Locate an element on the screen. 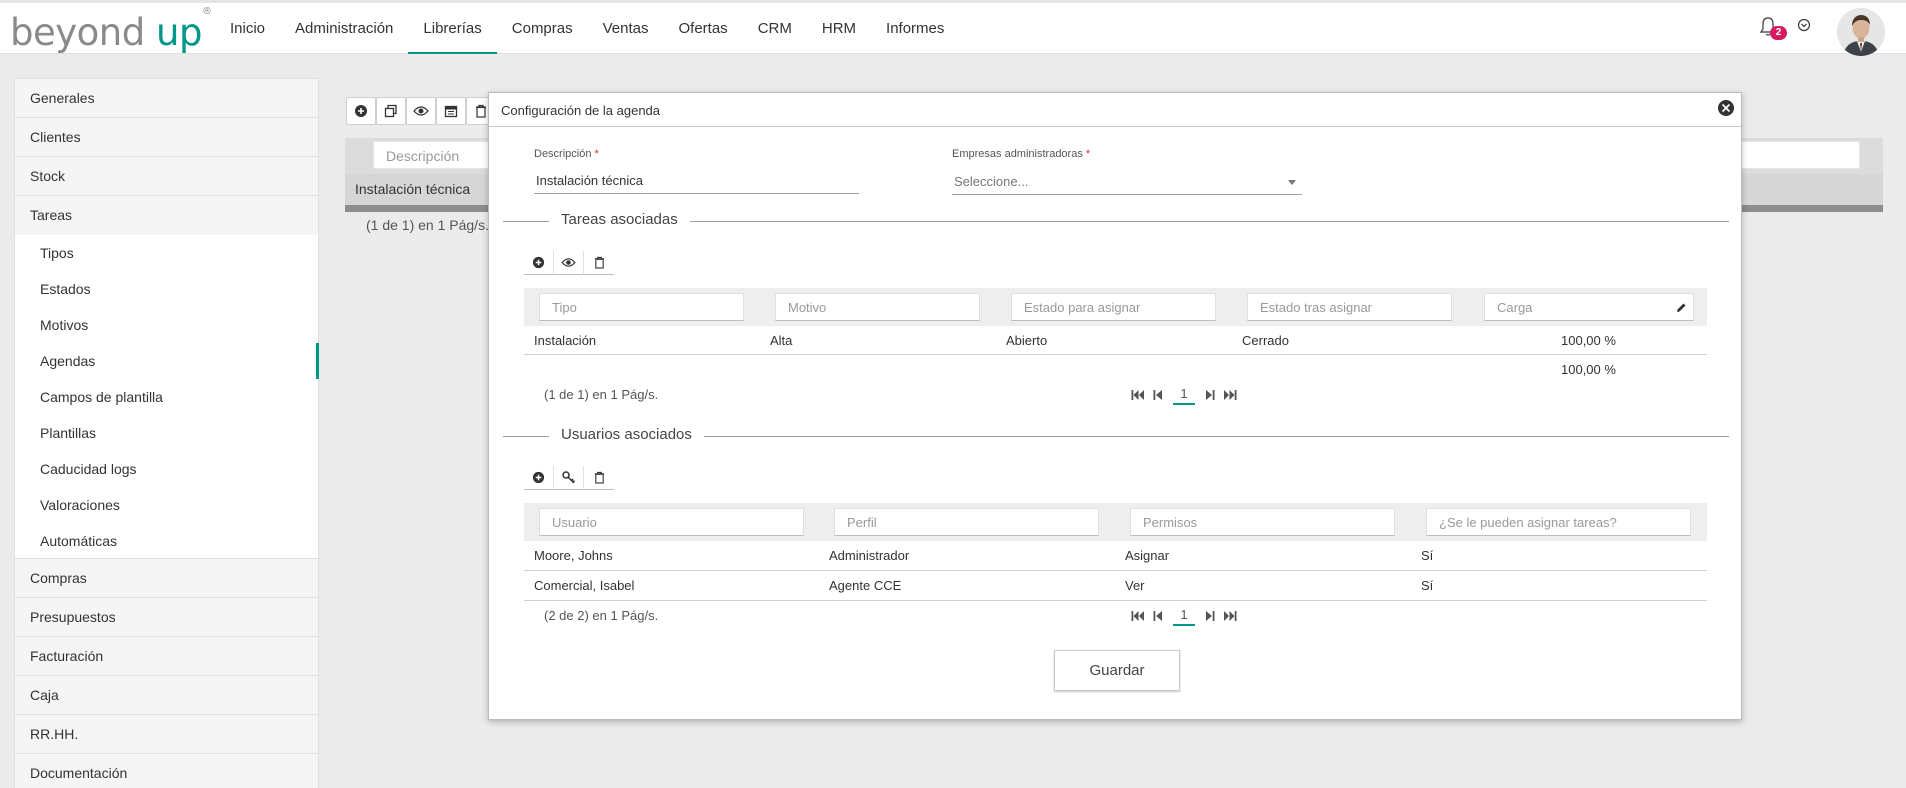 The image size is (1906, 788). users-current-page: 1 is located at coordinates (1184, 616).